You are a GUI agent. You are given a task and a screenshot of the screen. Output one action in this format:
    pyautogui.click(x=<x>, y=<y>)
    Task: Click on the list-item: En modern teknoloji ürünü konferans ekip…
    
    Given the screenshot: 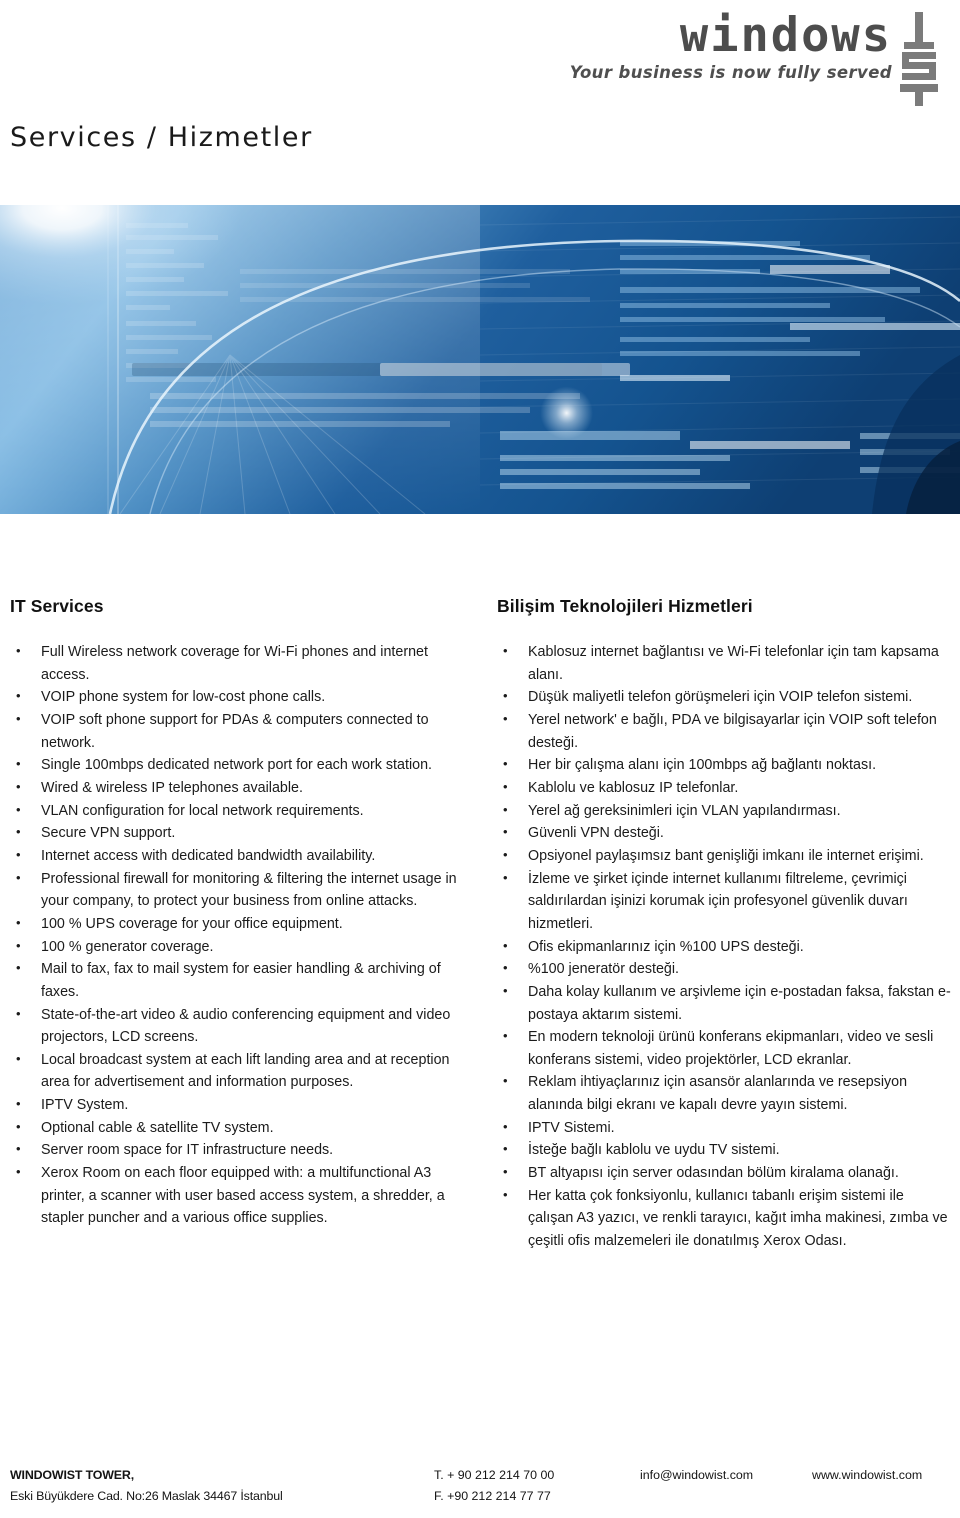 What is the action you would take?
    pyautogui.click(x=724, y=1048)
    